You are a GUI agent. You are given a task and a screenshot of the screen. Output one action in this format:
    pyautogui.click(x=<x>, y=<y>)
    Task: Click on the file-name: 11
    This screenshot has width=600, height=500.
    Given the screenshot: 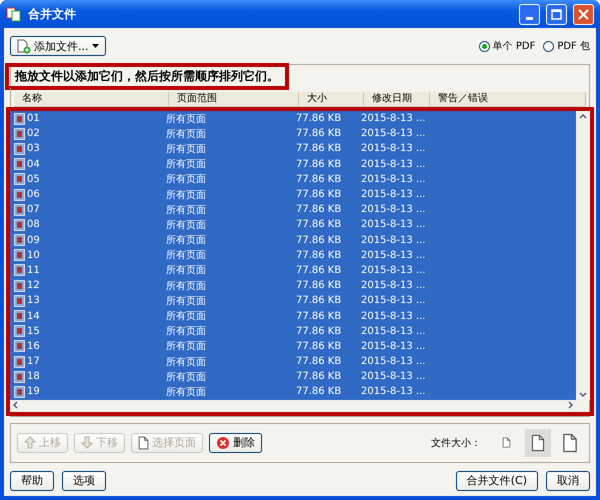 What is the action you would take?
    pyautogui.click(x=86, y=270)
    